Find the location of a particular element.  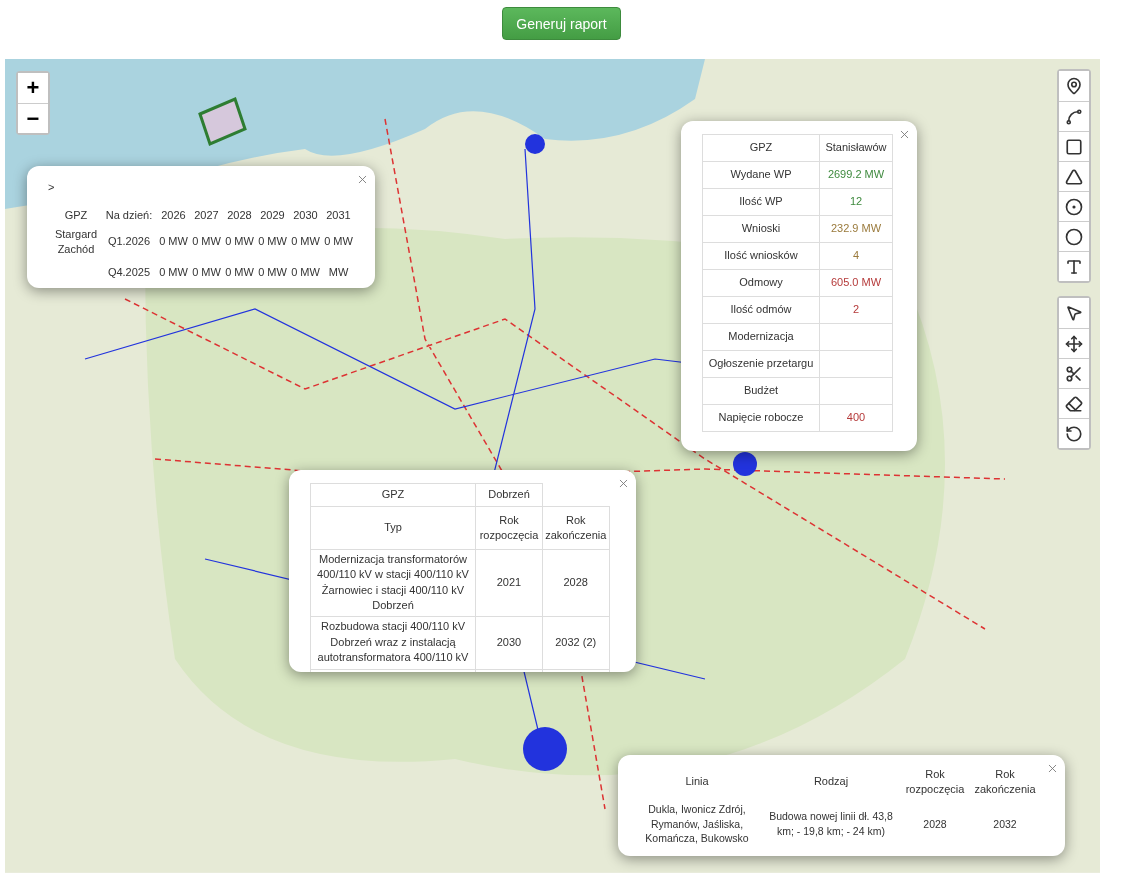

table-cell: Napięcie robocze is located at coordinates (761, 418).